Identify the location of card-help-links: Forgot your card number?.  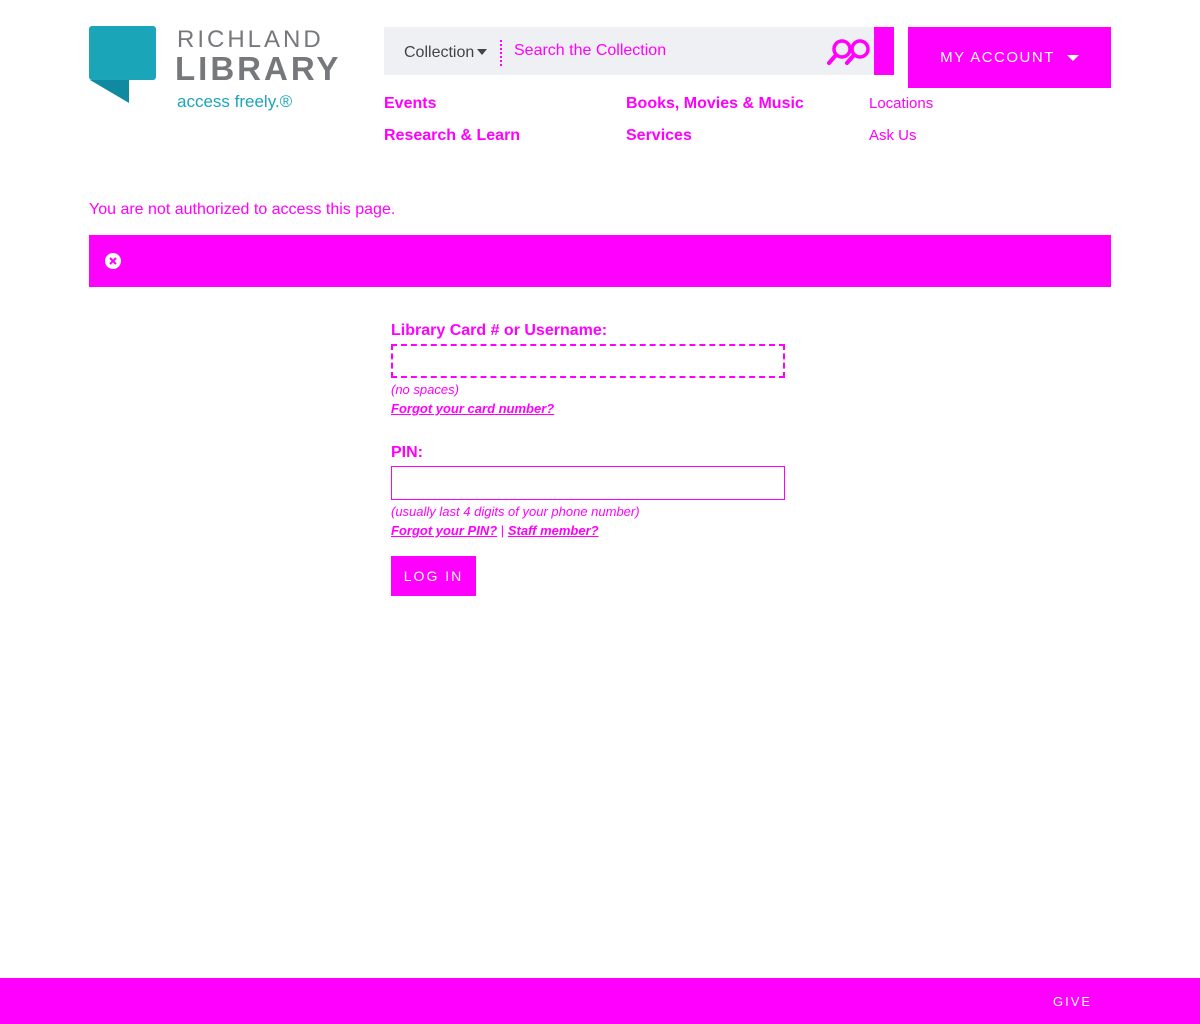
(591, 408).